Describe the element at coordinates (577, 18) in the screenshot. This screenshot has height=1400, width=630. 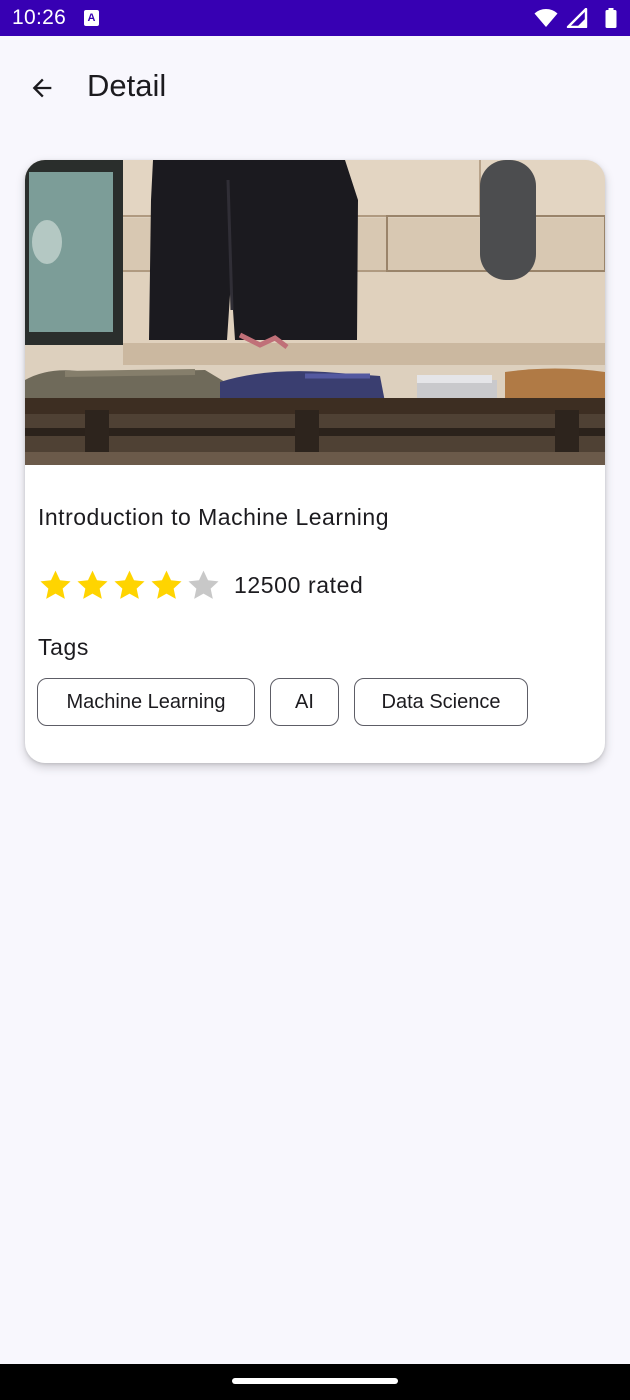
I see `cellular-signal-icon` at that location.